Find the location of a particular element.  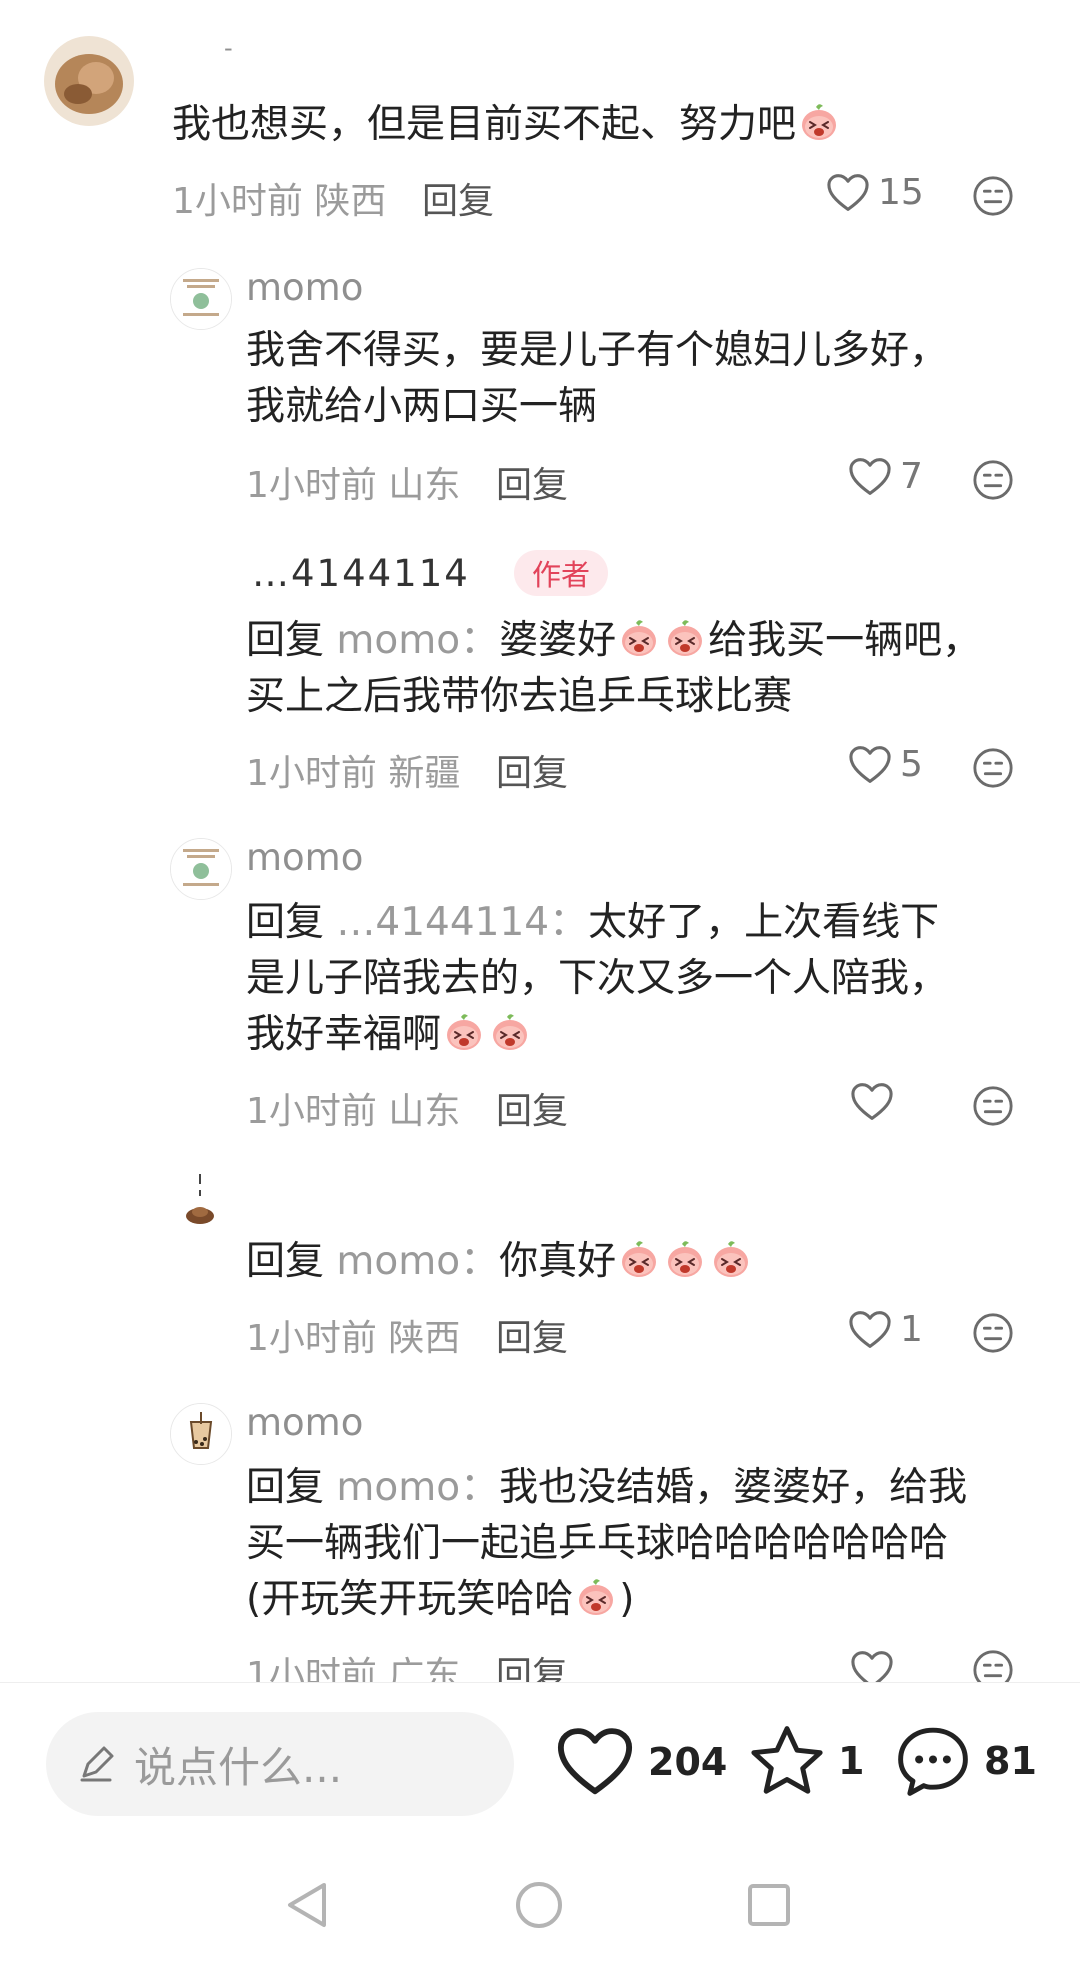

comment-line: 回复 momo：我也没结婚，婆婆好，给我 is located at coordinates (606, 1488).